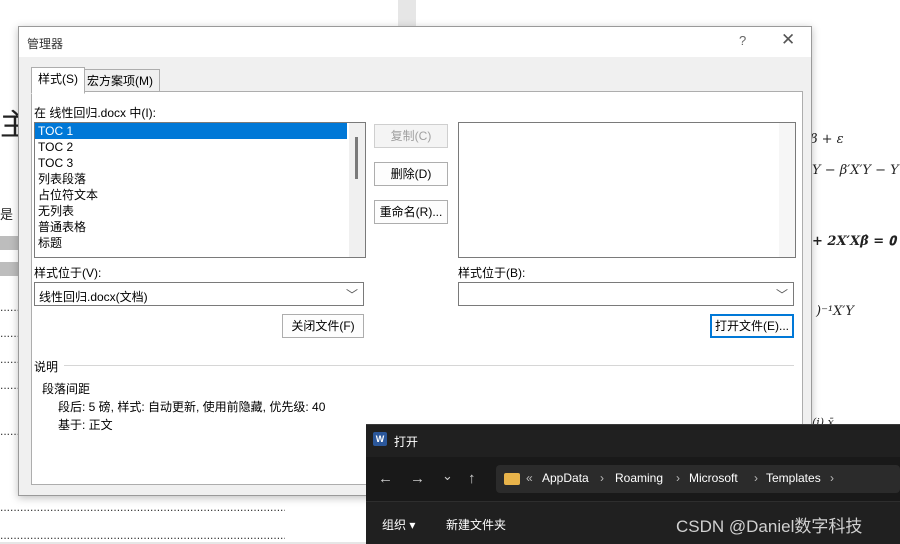  I want to click on tab-styles: 样式(S), so click(58, 80).